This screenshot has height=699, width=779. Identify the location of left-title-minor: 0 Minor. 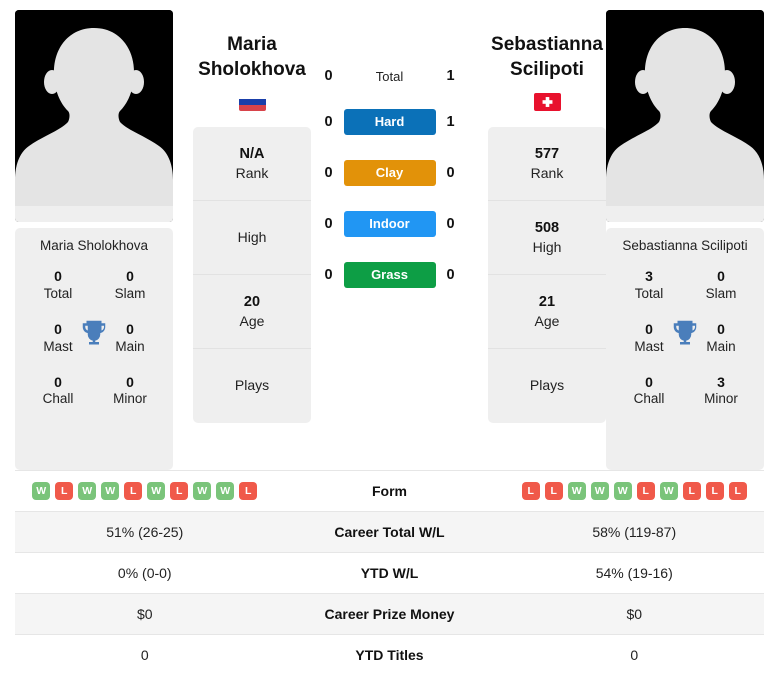
(130, 390).